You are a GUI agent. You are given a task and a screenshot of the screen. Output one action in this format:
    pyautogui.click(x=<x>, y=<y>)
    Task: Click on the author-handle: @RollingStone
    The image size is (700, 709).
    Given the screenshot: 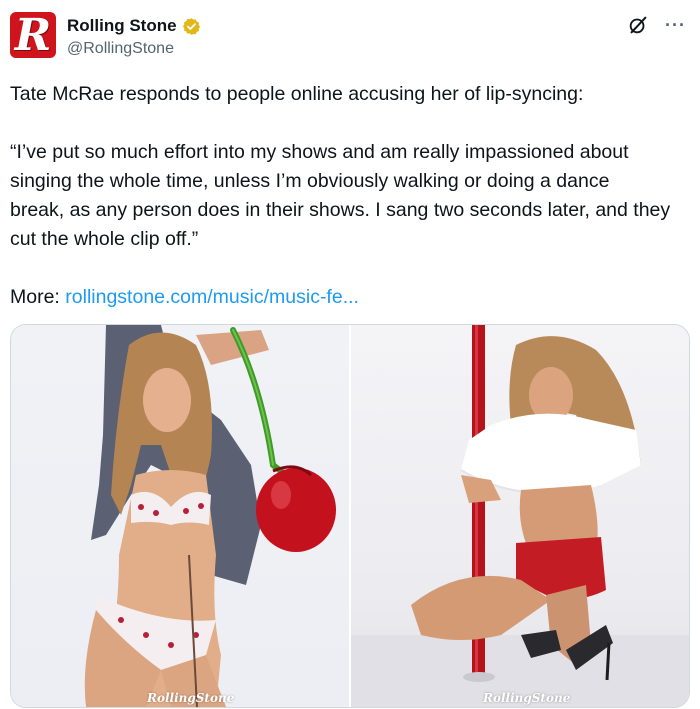 What is the action you would take?
    pyautogui.click(x=120, y=49)
    